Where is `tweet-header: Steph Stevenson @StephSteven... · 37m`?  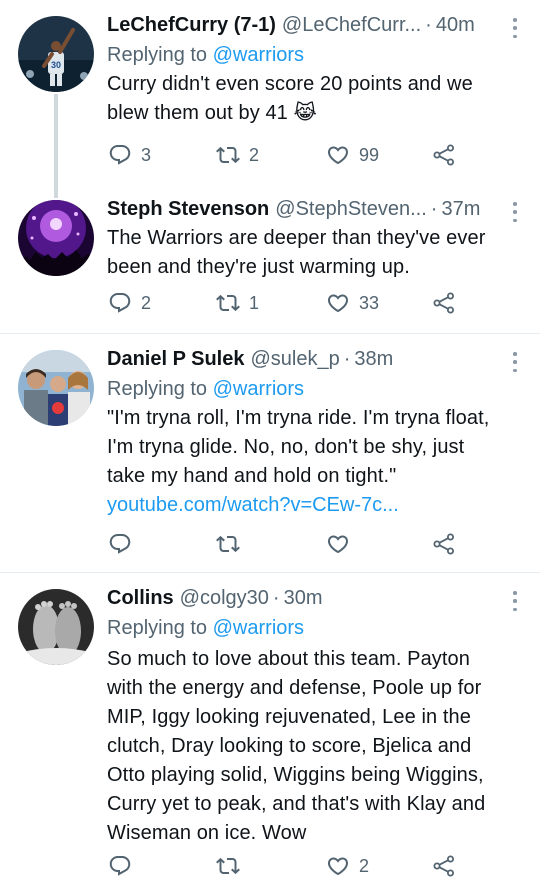 tweet-header: Steph Stevenson @StephSteven... · 37m is located at coordinates (315, 209).